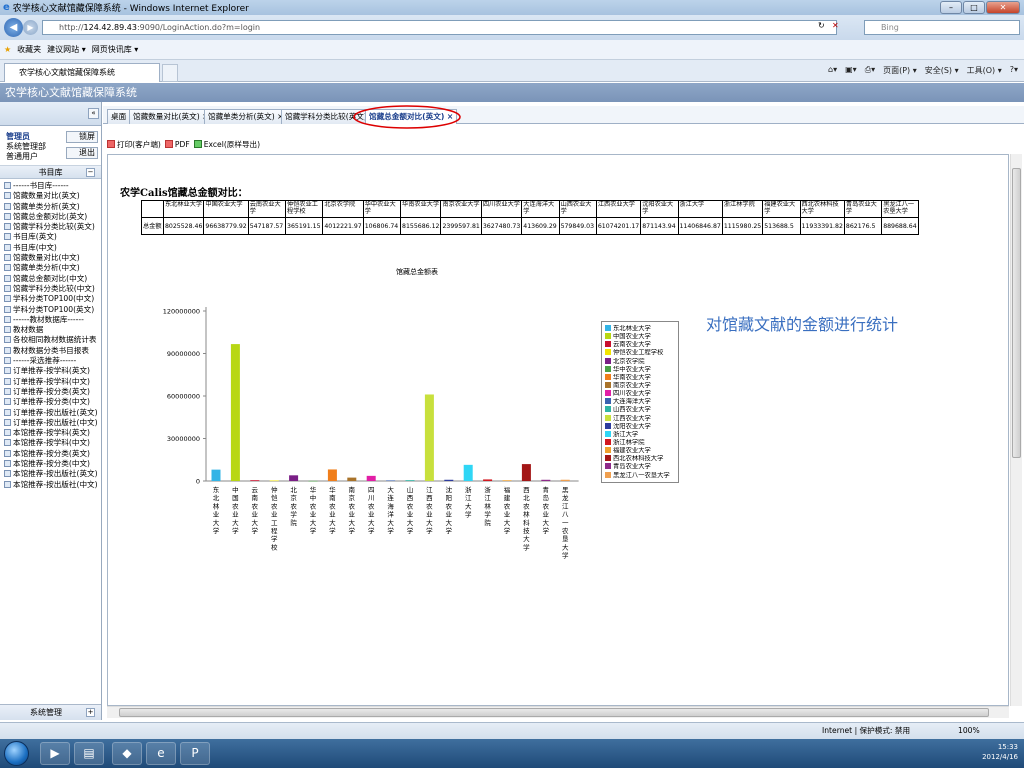 The height and width of the screenshot is (768, 1024). I want to click on feeds-icon: ▣▾, so click(851, 70).